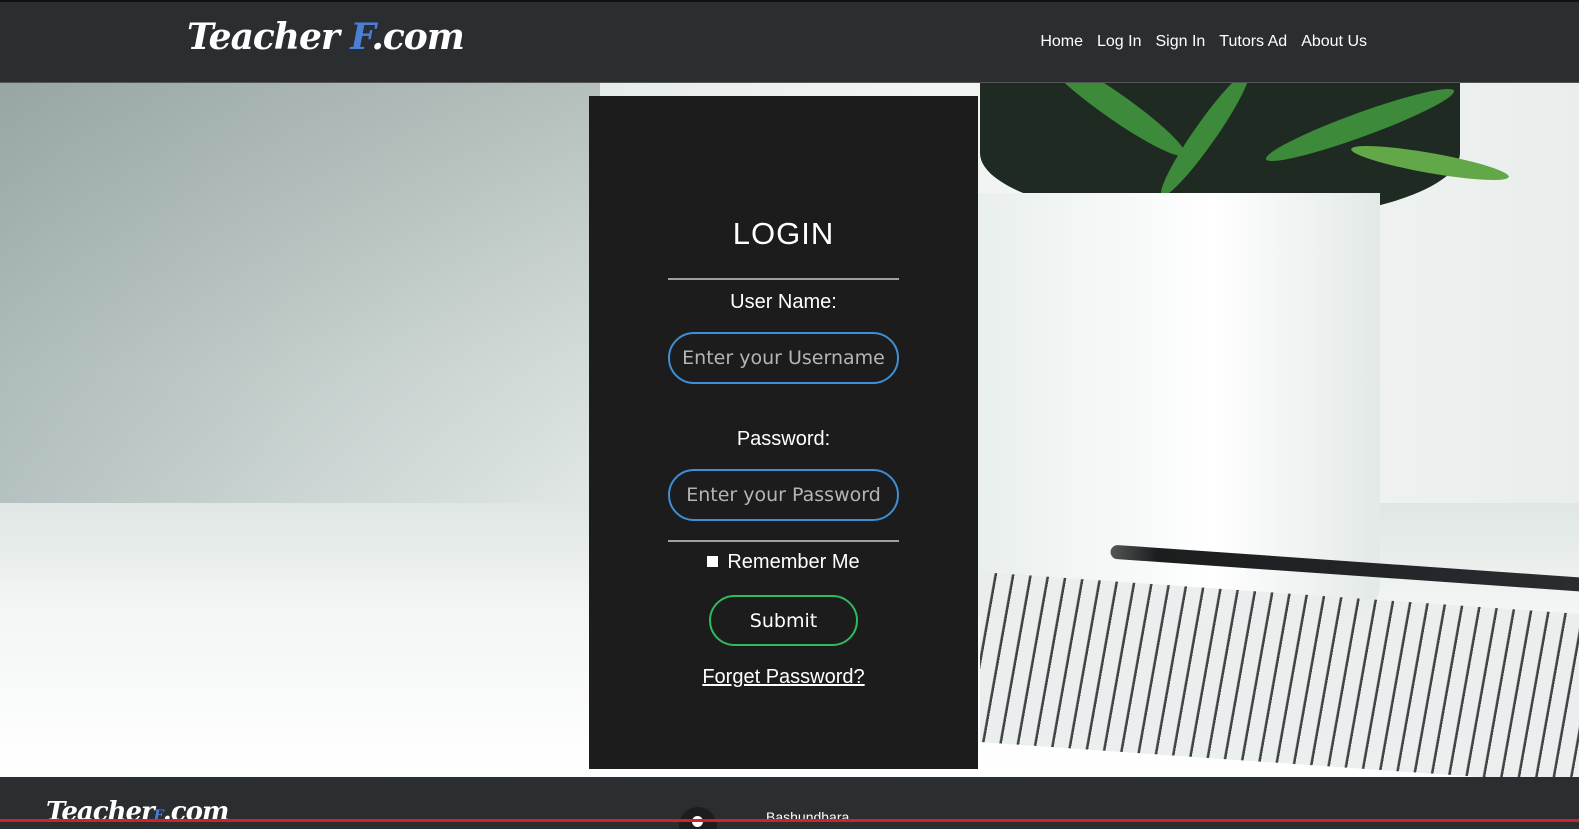 This screenshot has width=1579, height=829. I want to click on brand-accent-text: F, so click(361, 37).